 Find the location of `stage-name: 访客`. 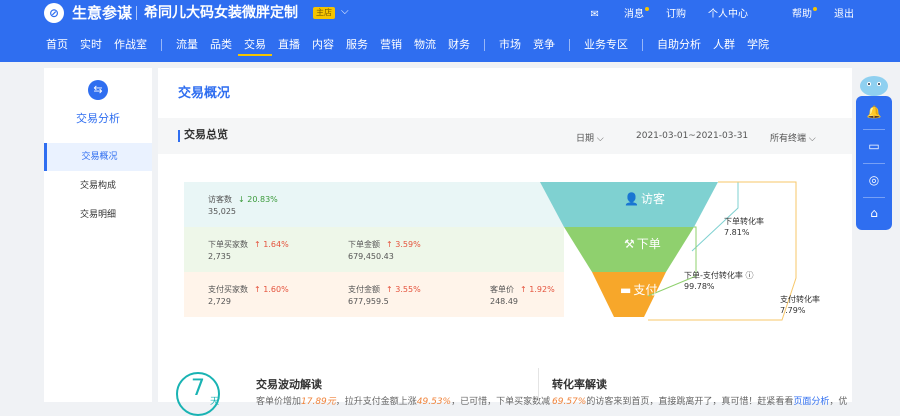

stage-name: 访客 is located at coordinates (653, 198).